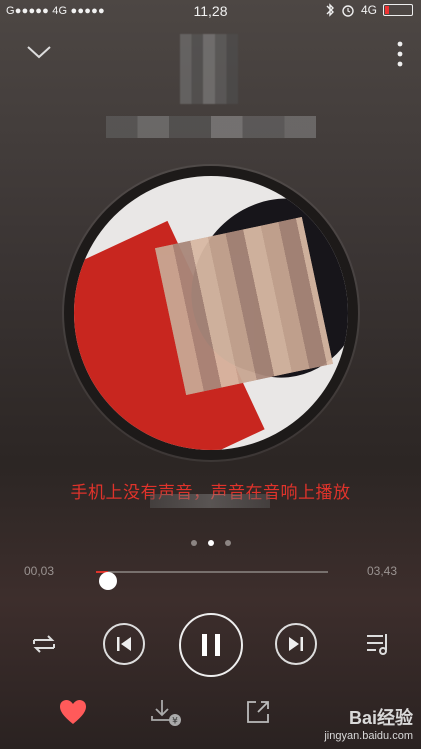  What do you see at coordinates (212, 580) in the screenshot?
I see `progress-track` at bounding box center [212, 580].